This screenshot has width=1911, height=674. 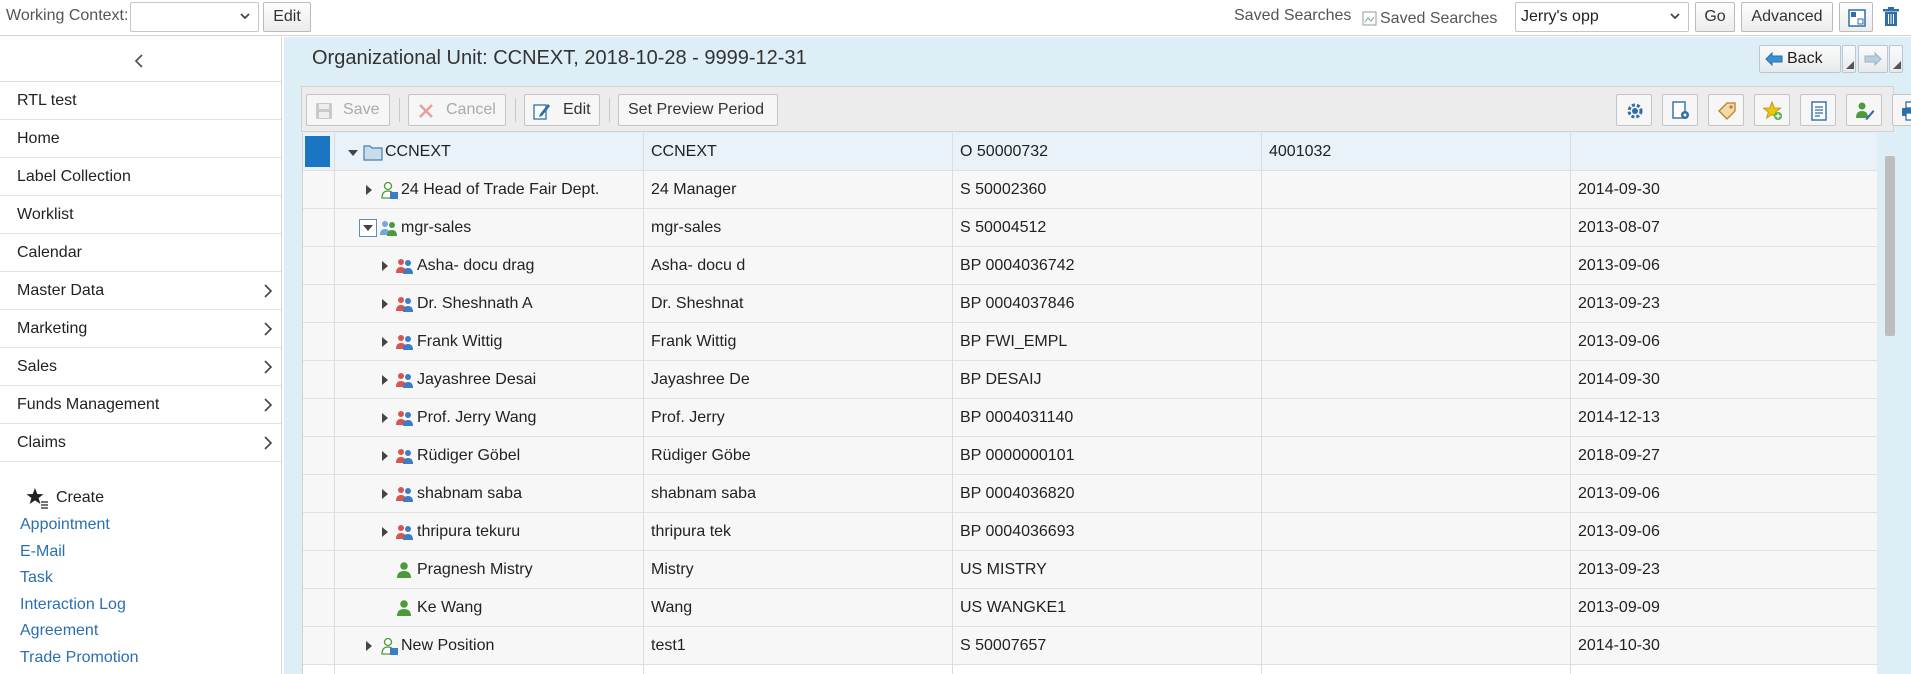 What do you see at coordinates (317, 151) in the screenshot?
I see `row-selector` at bounding box center [317, 151].